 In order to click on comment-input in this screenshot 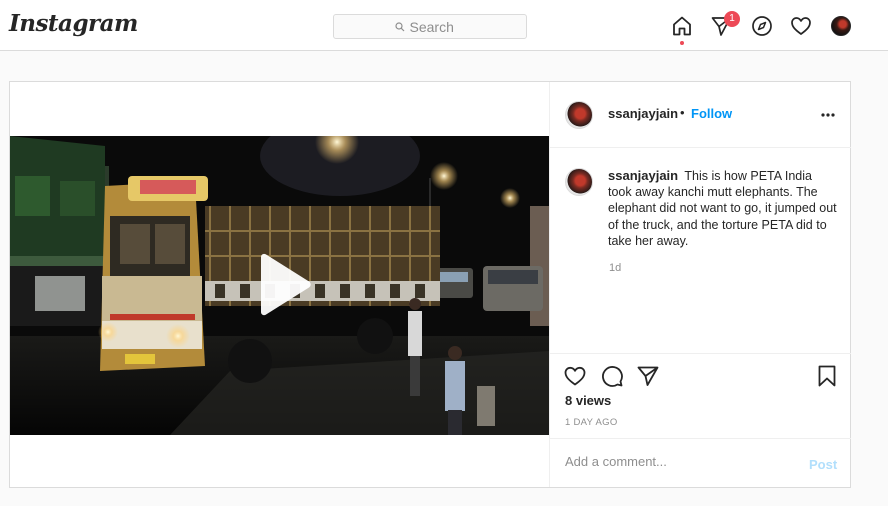, I will do `click(675, 461)`.